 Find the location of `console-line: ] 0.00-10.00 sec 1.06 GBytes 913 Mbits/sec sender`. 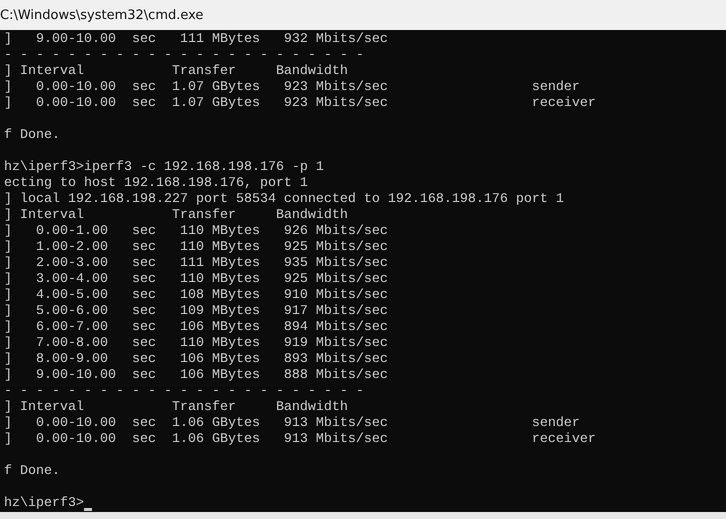

console-line: ] 0.00-10.00 sec 1.06 GBytes 913 Mbits/sec sender is located at coordinates (292, 424).